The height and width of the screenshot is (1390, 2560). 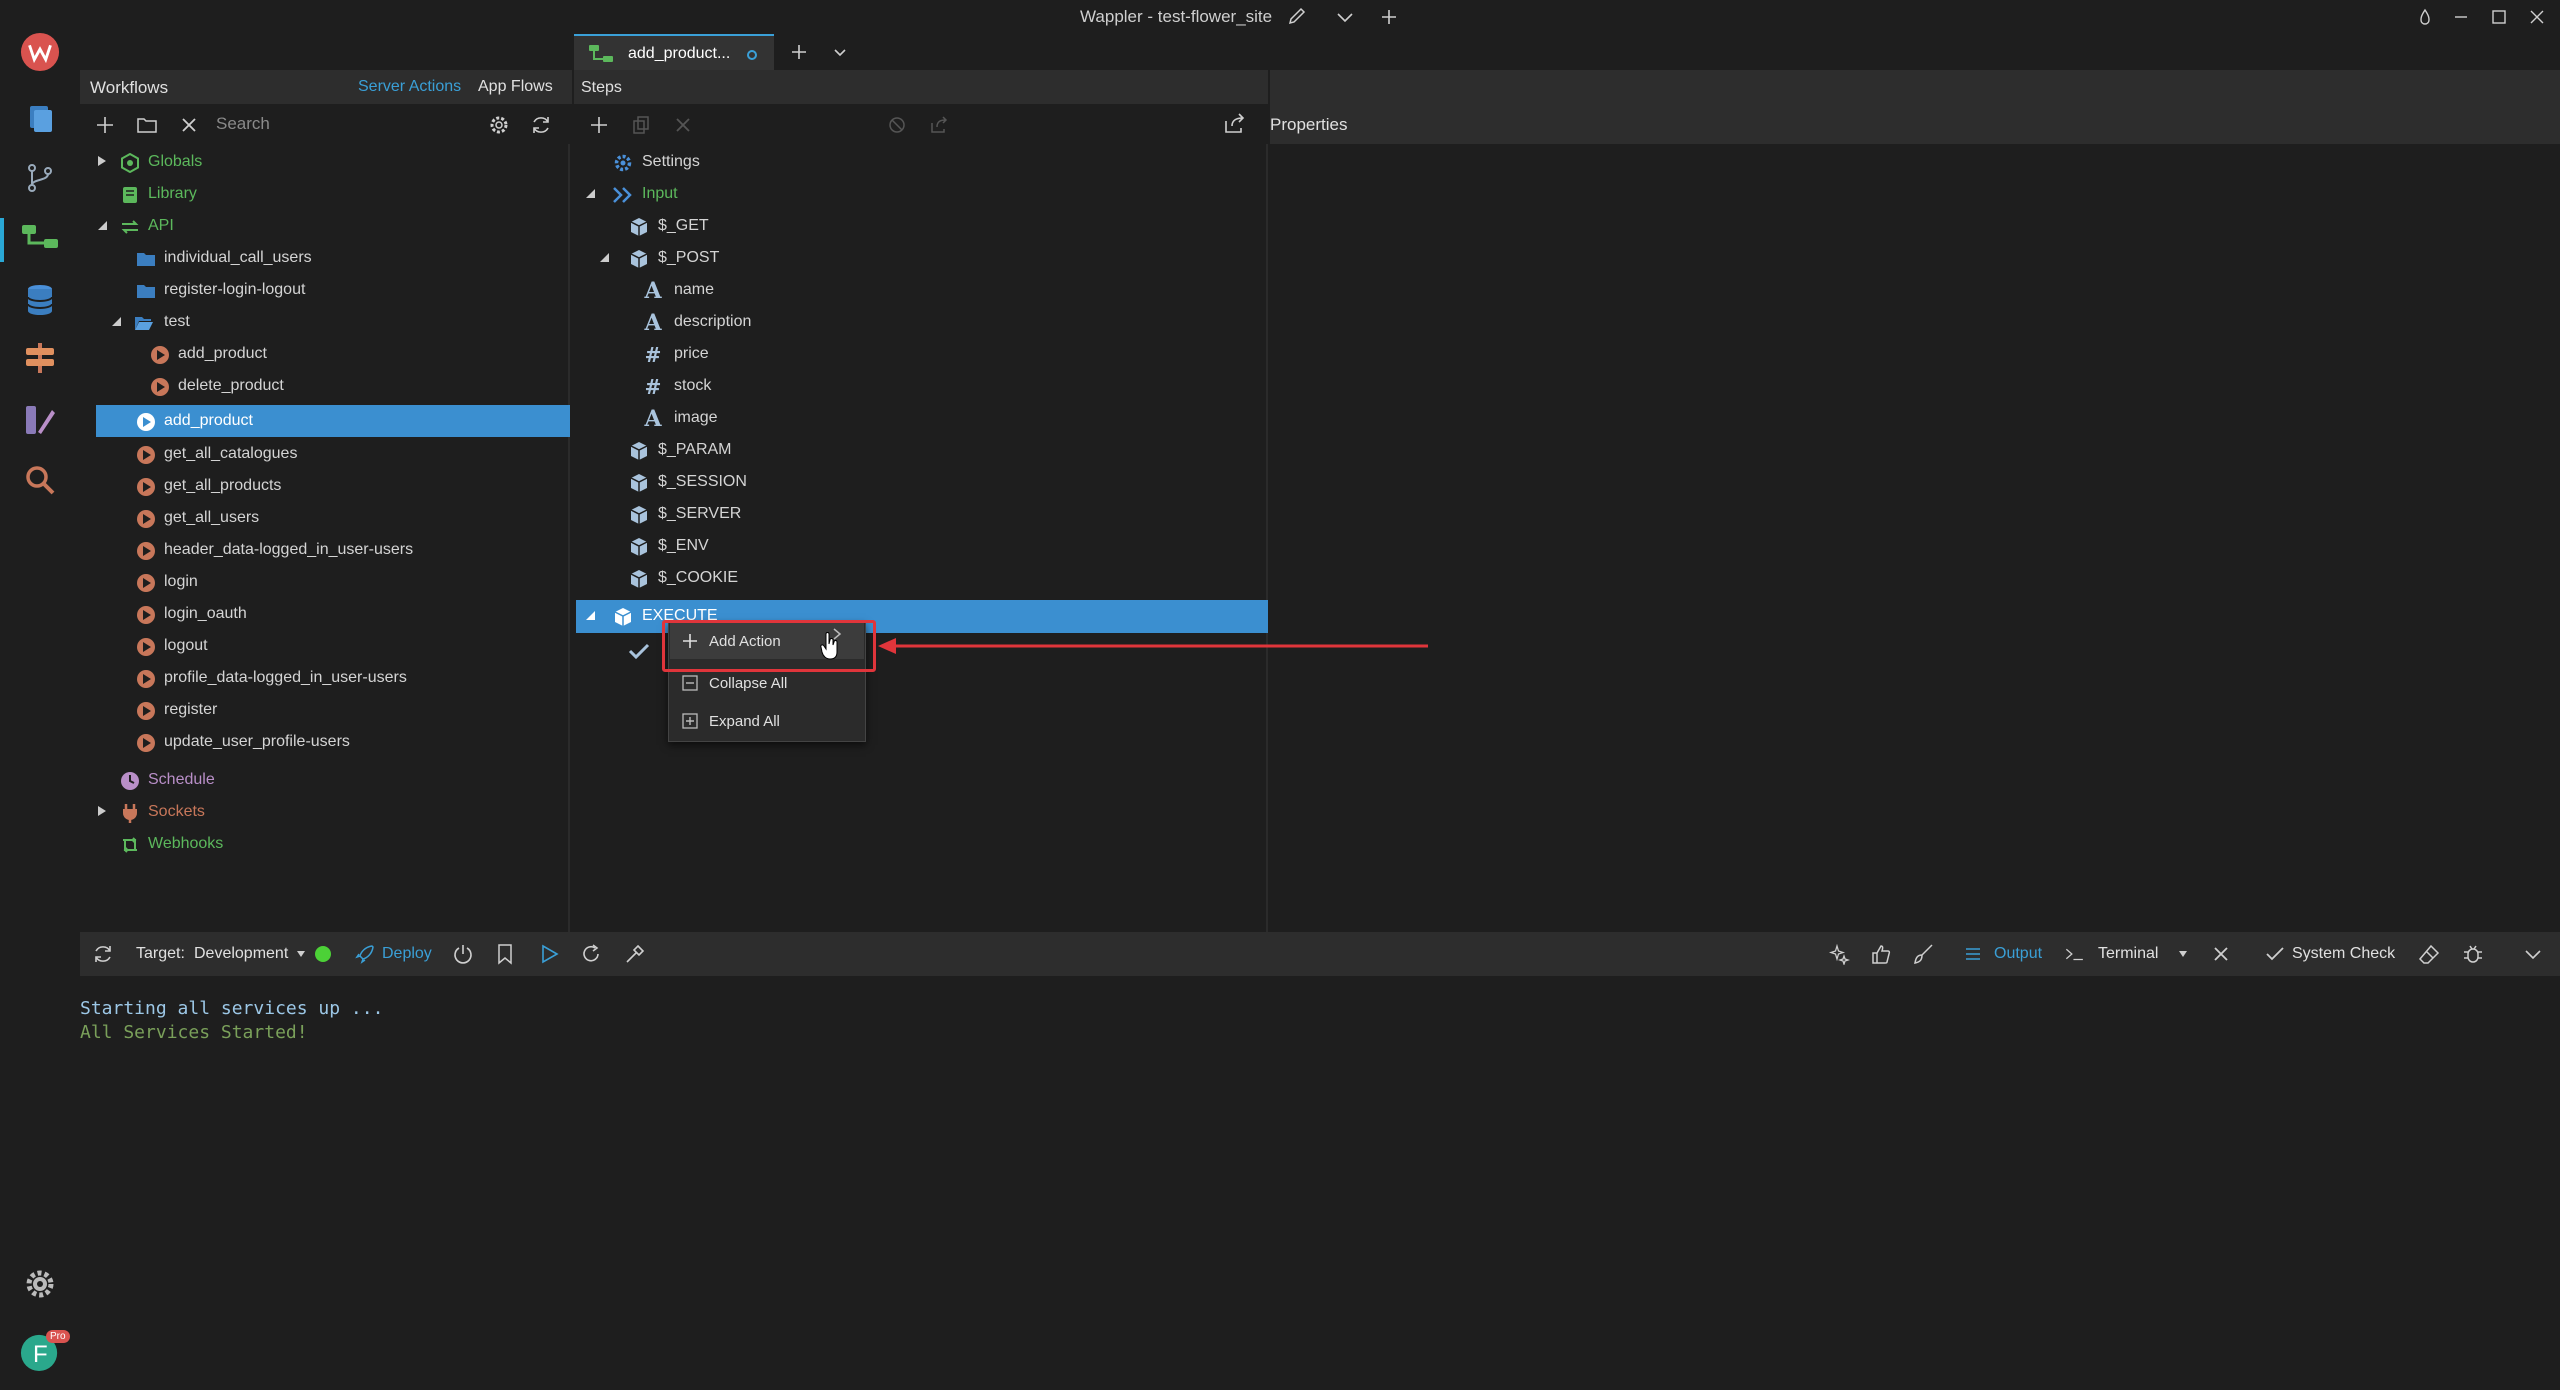 What do you see at coordinates (30, 240) in the screenshot?
I see `workflows-icon` at bounding box center [30, 240].